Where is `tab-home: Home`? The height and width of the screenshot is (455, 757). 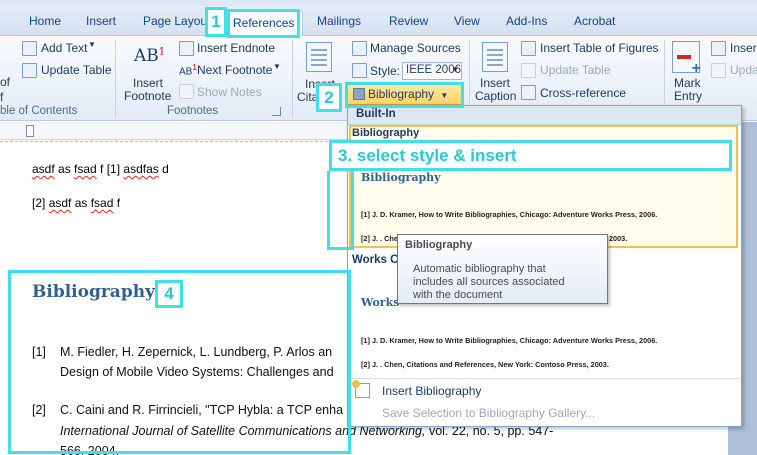
tab-home: Home is located at coordinates (45, 21).